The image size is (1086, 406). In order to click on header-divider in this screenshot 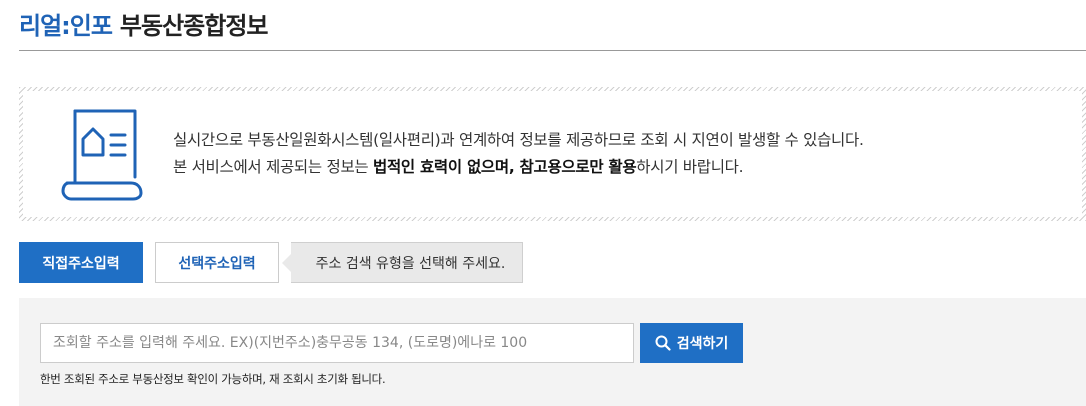, I will do `click(552, 50)`.